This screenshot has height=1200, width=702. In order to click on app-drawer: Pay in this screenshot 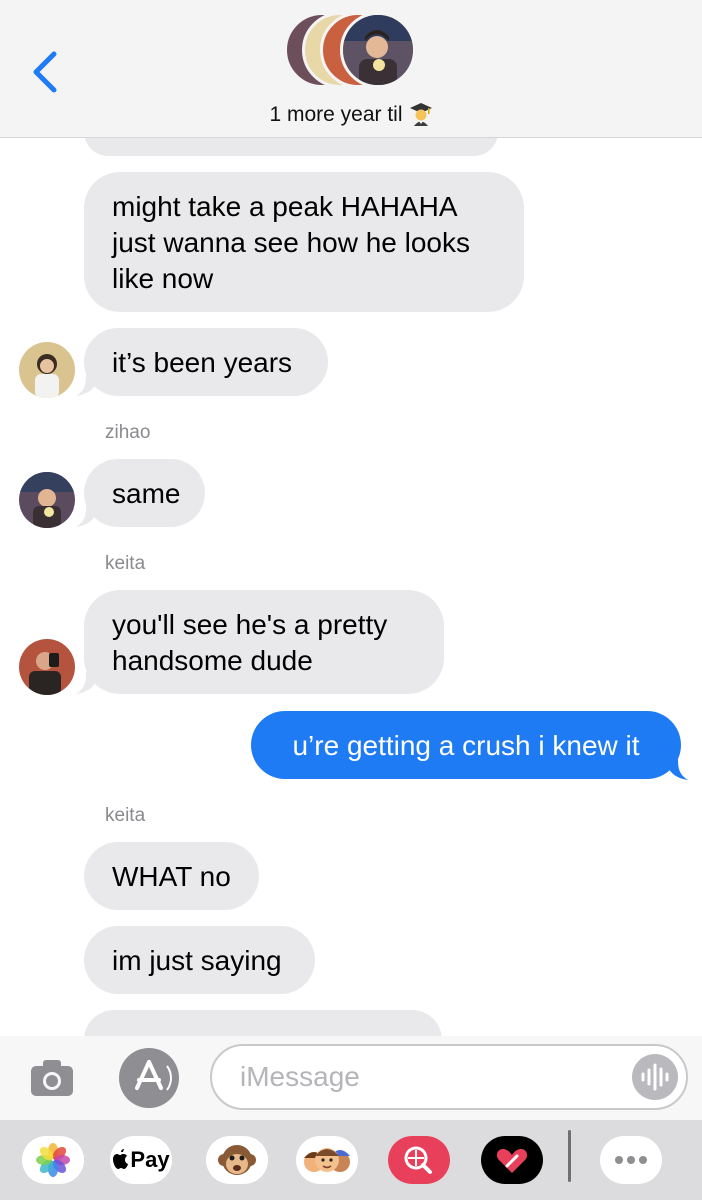, I will do `click(351, 1160)`.